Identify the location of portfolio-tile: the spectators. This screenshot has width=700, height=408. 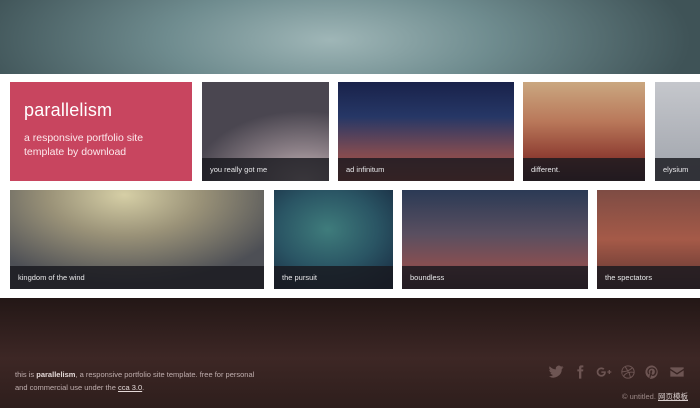
(648, 239).